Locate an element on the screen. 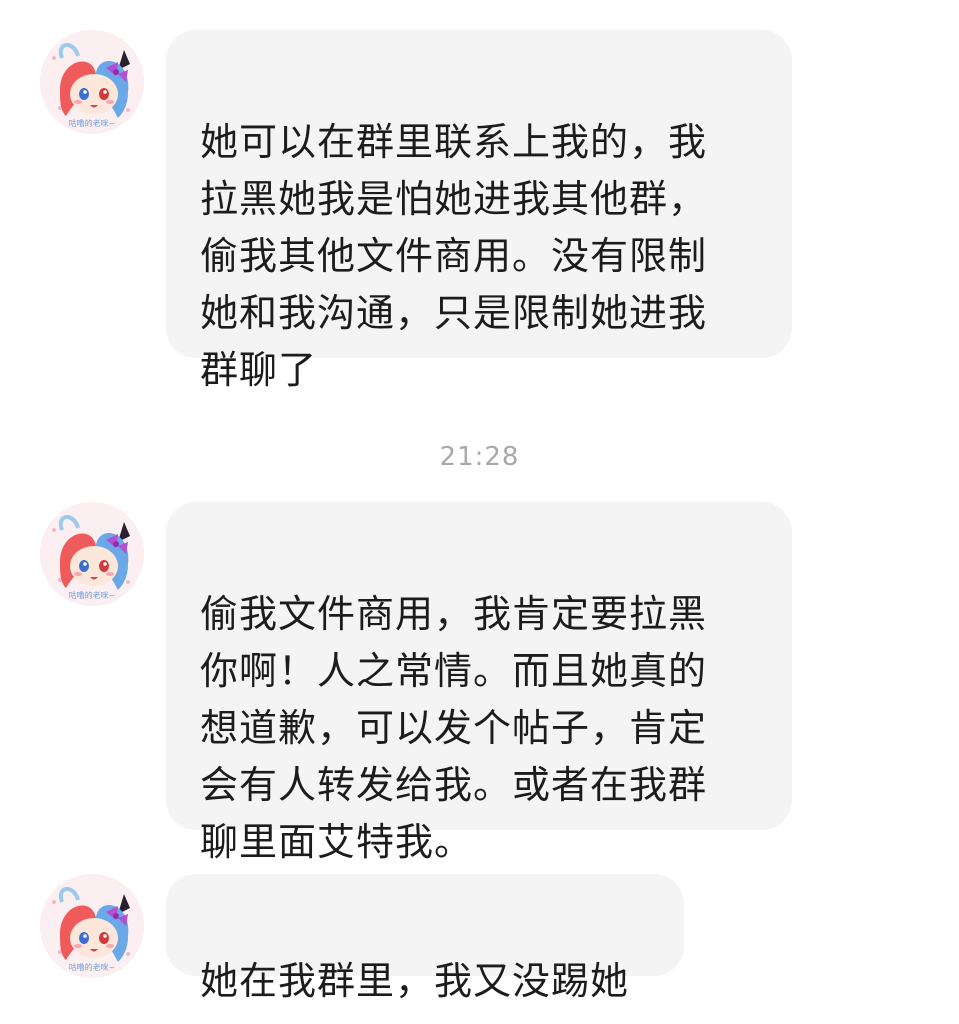  message-text: 她在我群里，我又没踢她 is located at coordinates (415, 981).